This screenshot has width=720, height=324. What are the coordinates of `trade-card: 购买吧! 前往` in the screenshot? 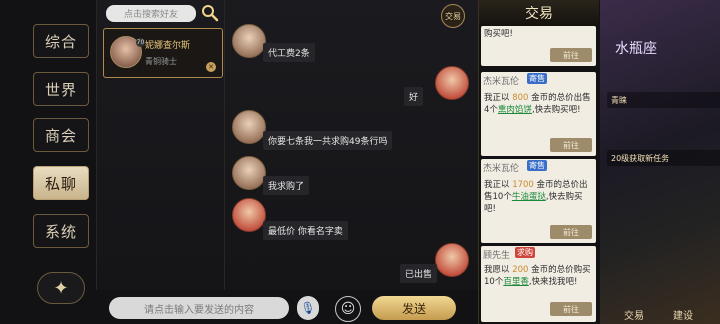 It's located at (538, 46).